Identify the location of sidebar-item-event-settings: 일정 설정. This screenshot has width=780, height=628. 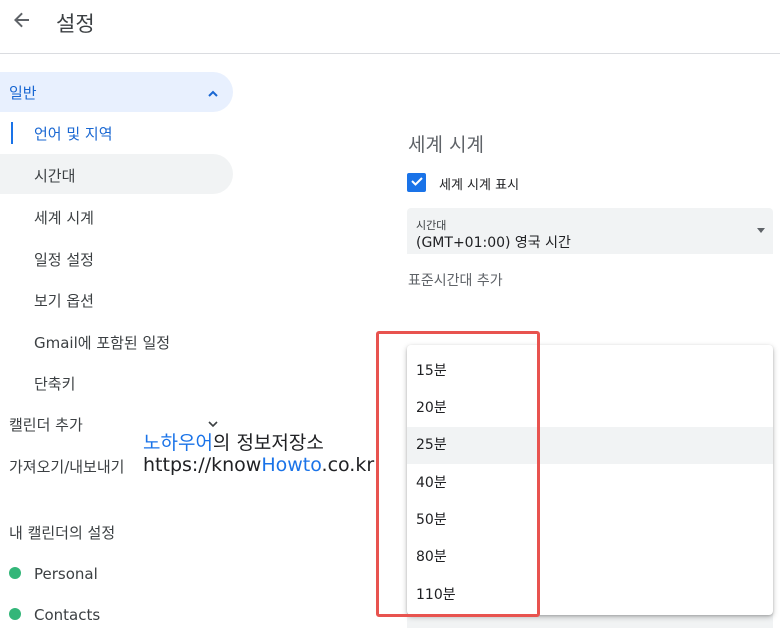
(64, 259).